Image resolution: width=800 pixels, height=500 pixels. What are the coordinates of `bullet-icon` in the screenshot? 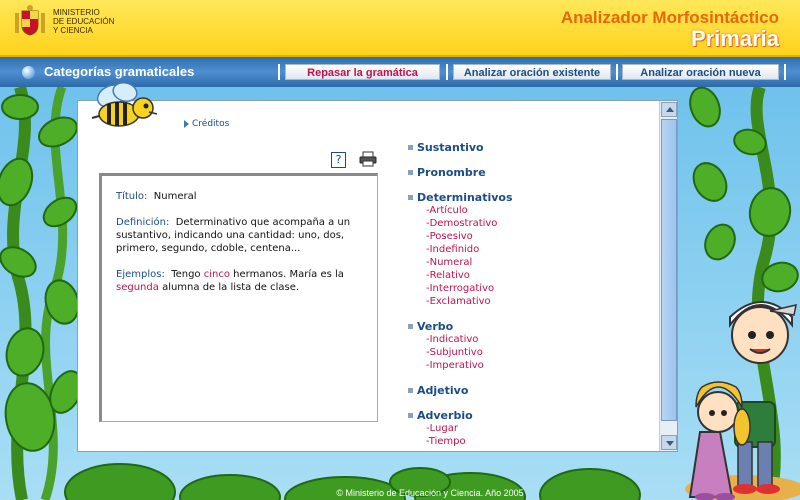 It's located at (28, 72).